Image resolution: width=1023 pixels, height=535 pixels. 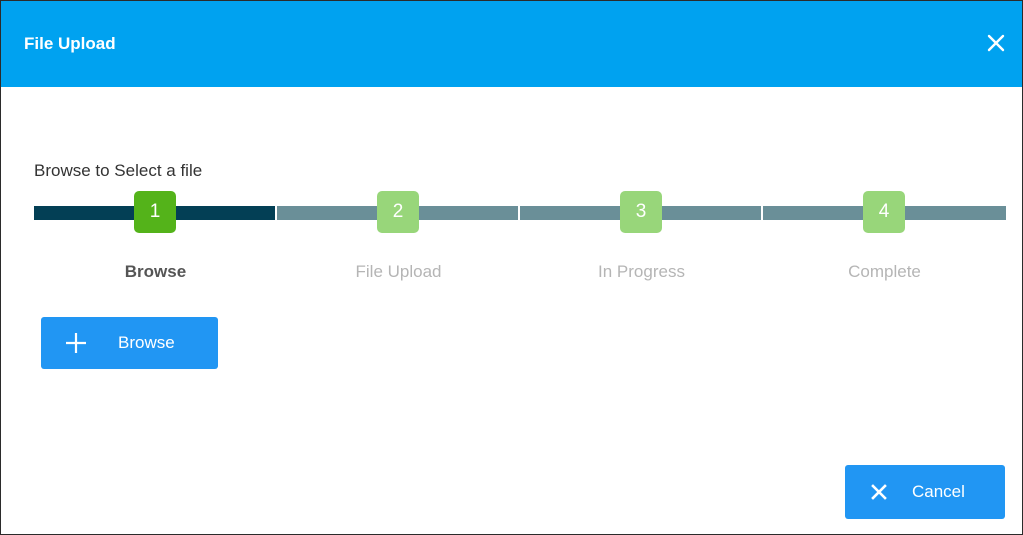 What do you see at coordinates (938, 491) in the screenshot?
I see `cancel-button-label: Cancel` at bounding box center [938, 491].